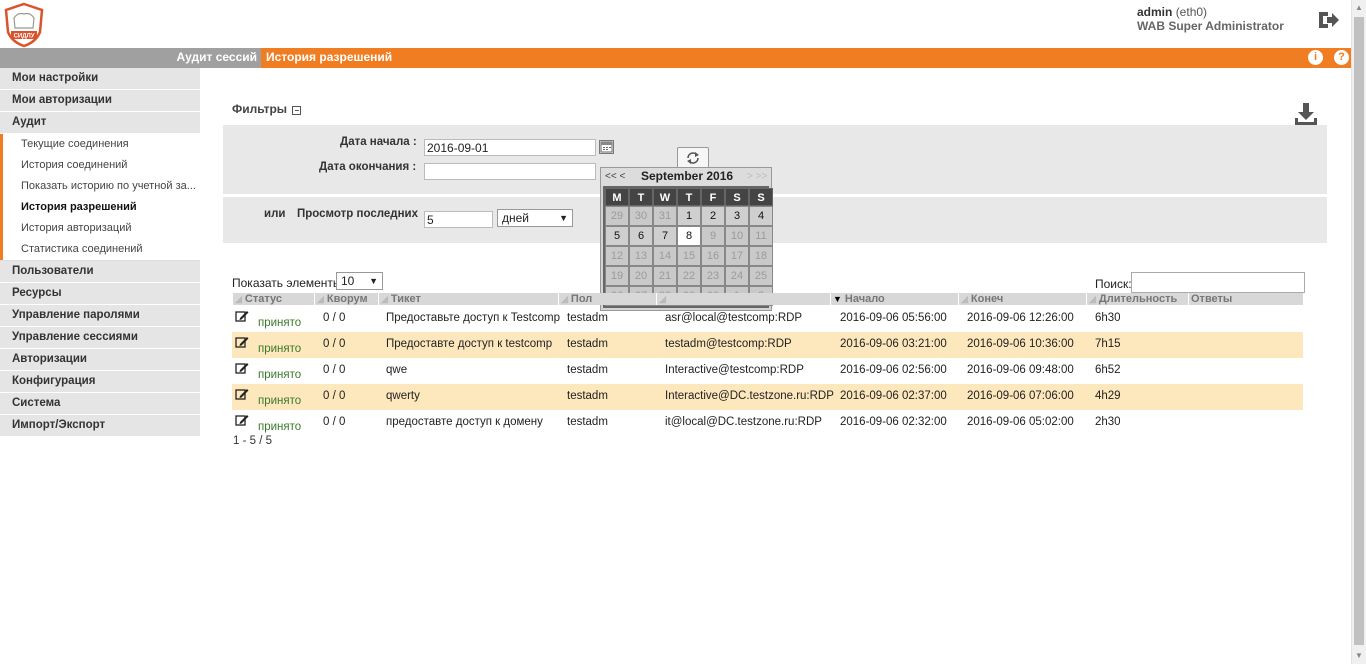  I want to click on sidebar-item-audit: Аудит, so click(100, 123).